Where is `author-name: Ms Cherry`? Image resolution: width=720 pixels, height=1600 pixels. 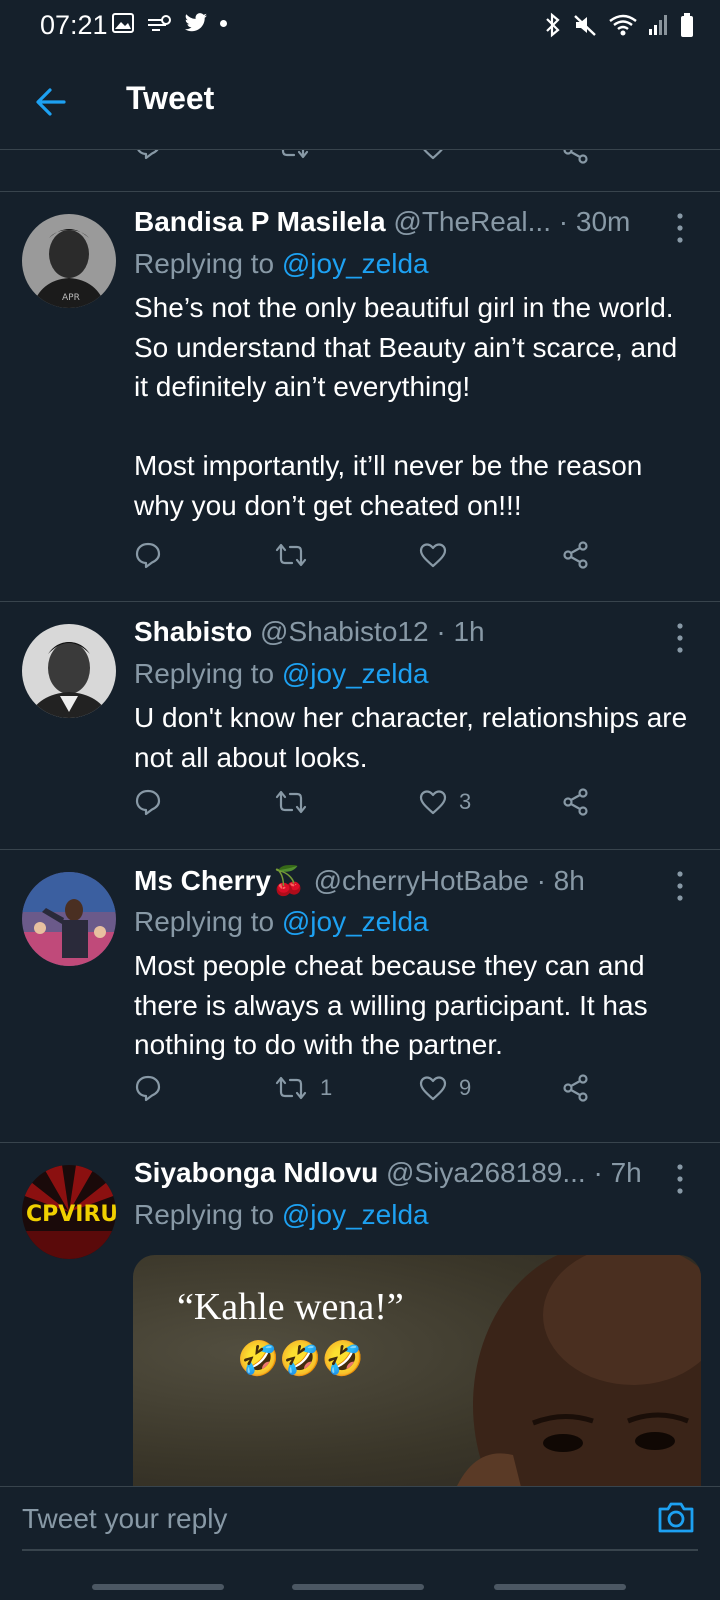
author-name: Ms Cherry is located at coordinates (202, 880).